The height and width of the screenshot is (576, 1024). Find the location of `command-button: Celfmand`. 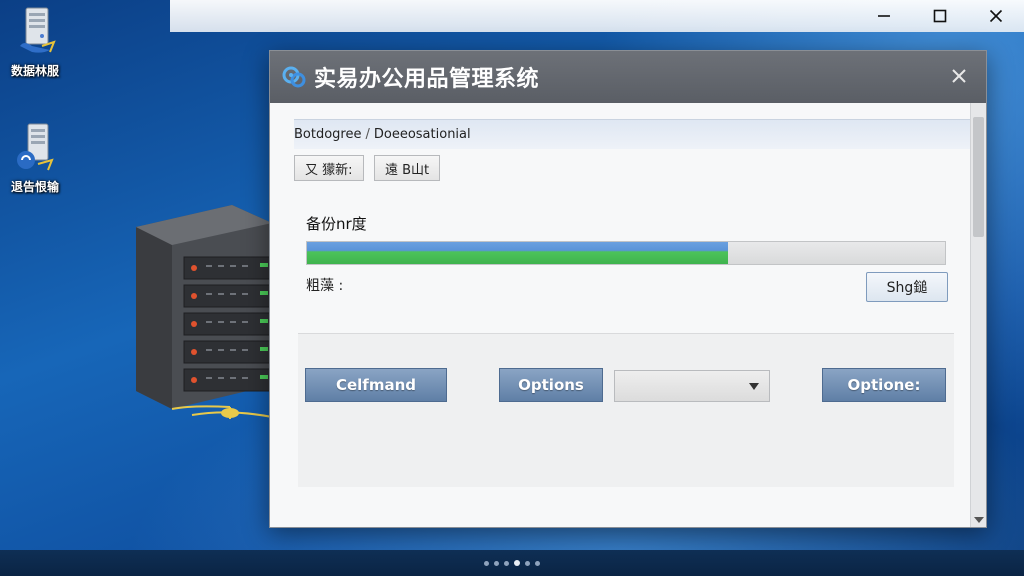

command-button: Celfmand is located at coordinates (376, 385).